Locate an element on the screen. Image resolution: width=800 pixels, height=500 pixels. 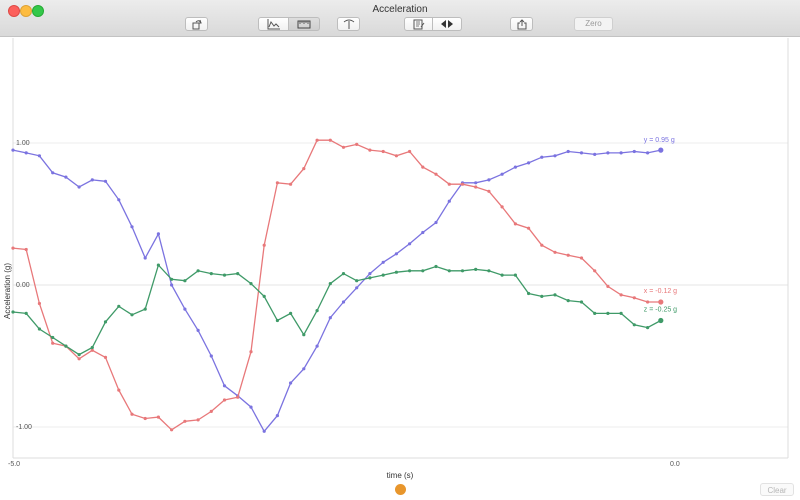
zero-button: Zero is located at coordinates (593, 24).